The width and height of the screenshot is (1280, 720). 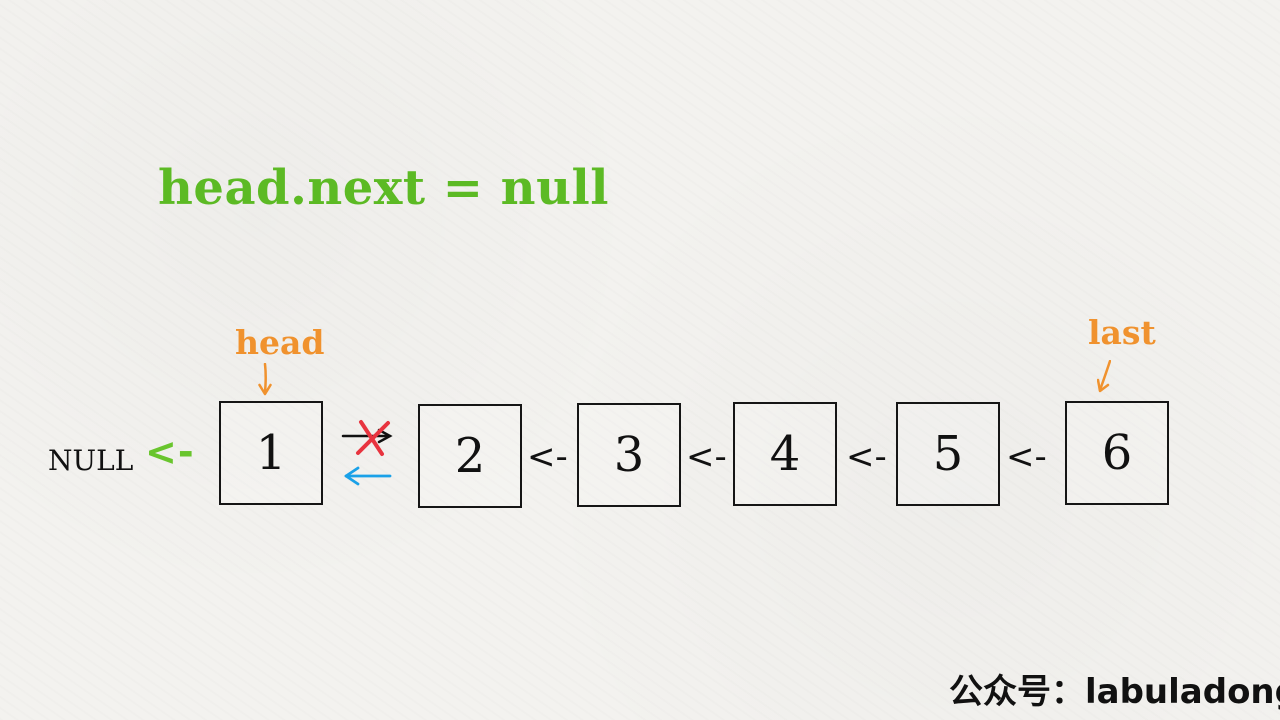 What do you see at coordinates (785, 454) in the screenshot?
I see `list-node-4: 4` at bounding box center [785, 454].